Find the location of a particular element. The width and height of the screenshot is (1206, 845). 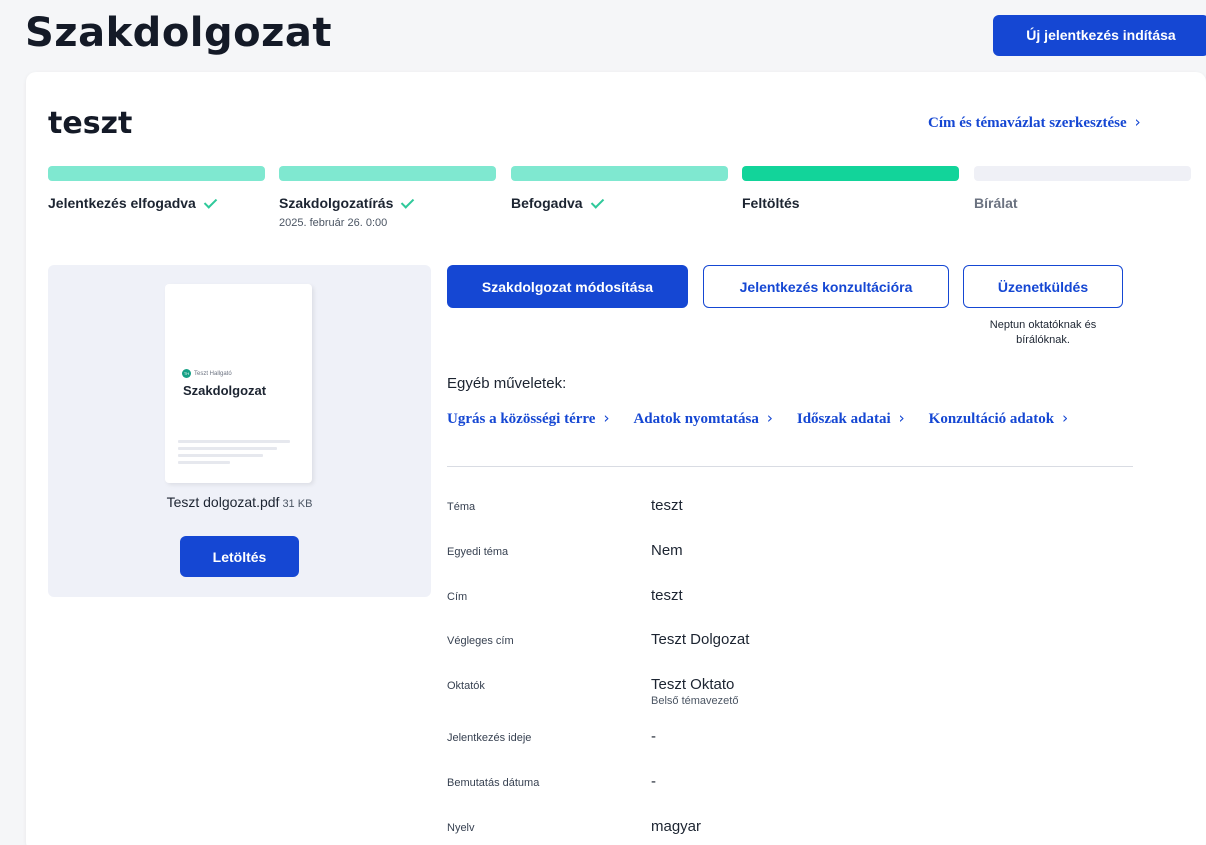

consultation-data-link: Konzultáció adatok › is located at coordinates (998, 418).